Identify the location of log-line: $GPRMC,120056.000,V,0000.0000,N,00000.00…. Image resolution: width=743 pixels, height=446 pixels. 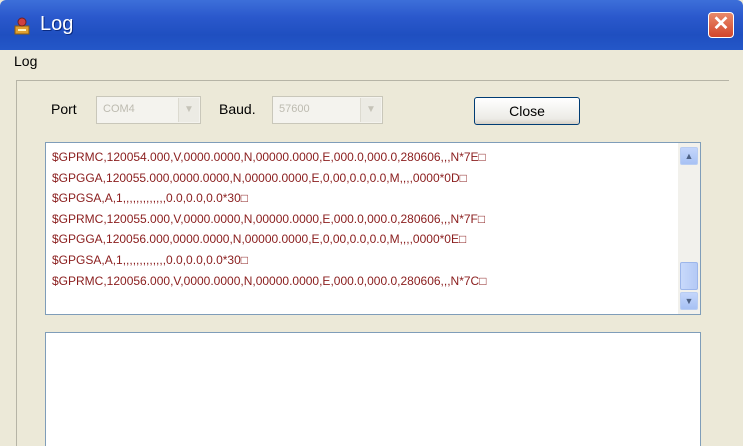
(269, 280).